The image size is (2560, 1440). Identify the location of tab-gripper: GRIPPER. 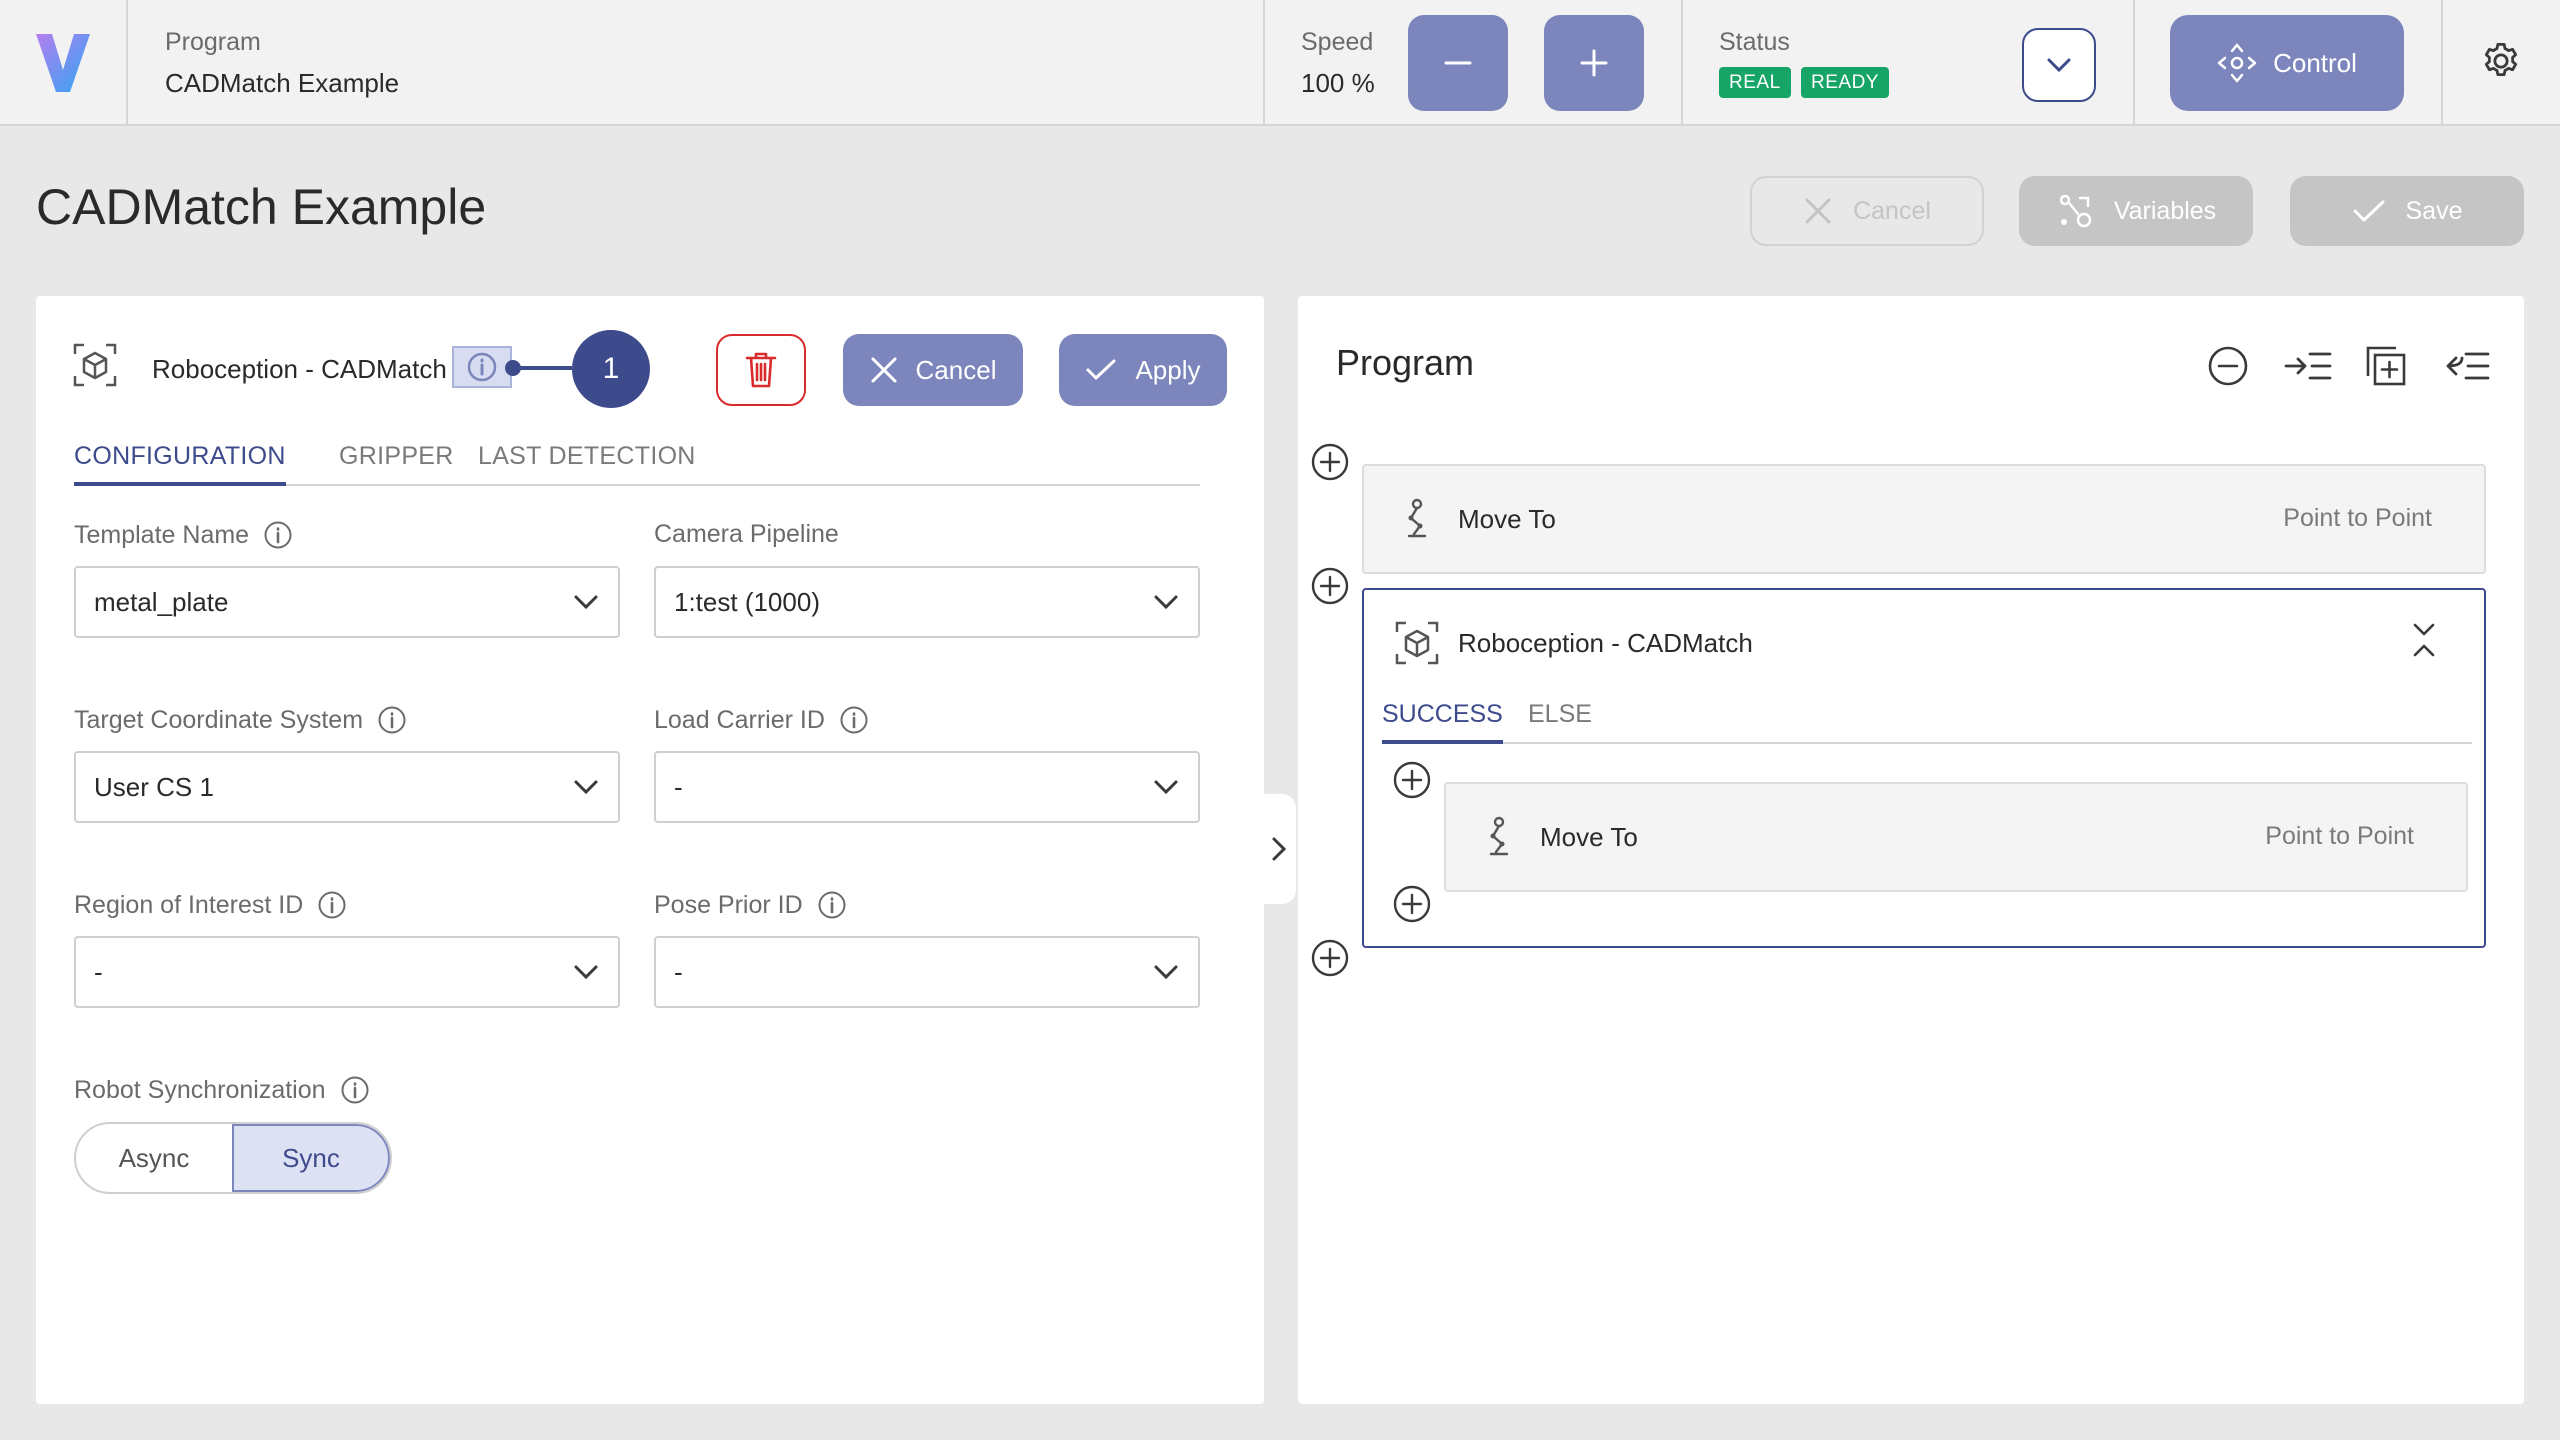
(396, 463).